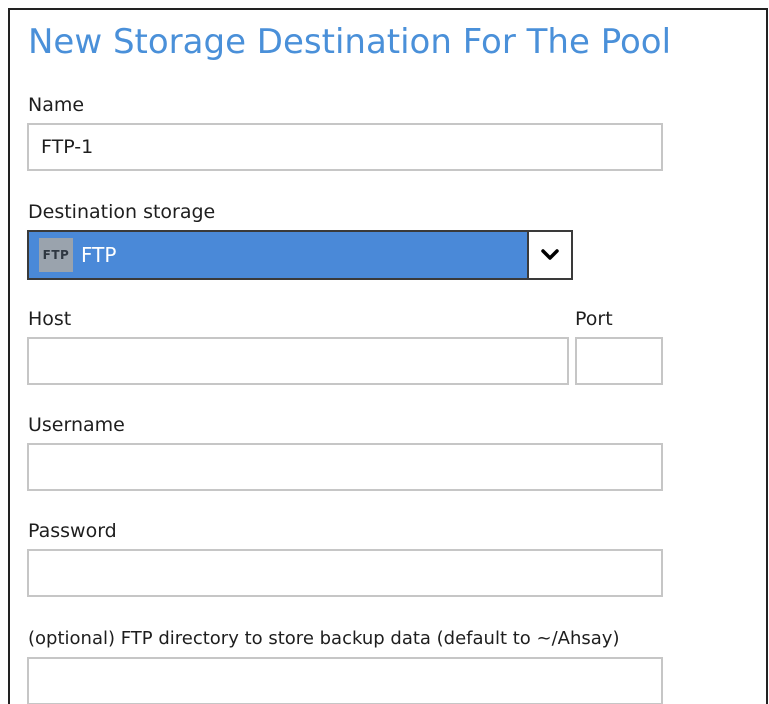 The height and width of the screenshot is (704, 769). What do you see at coordinates (122, 212) in the screenshot?
I see `destination-storage-label: Destination storage` at bounding box center [122, 212].